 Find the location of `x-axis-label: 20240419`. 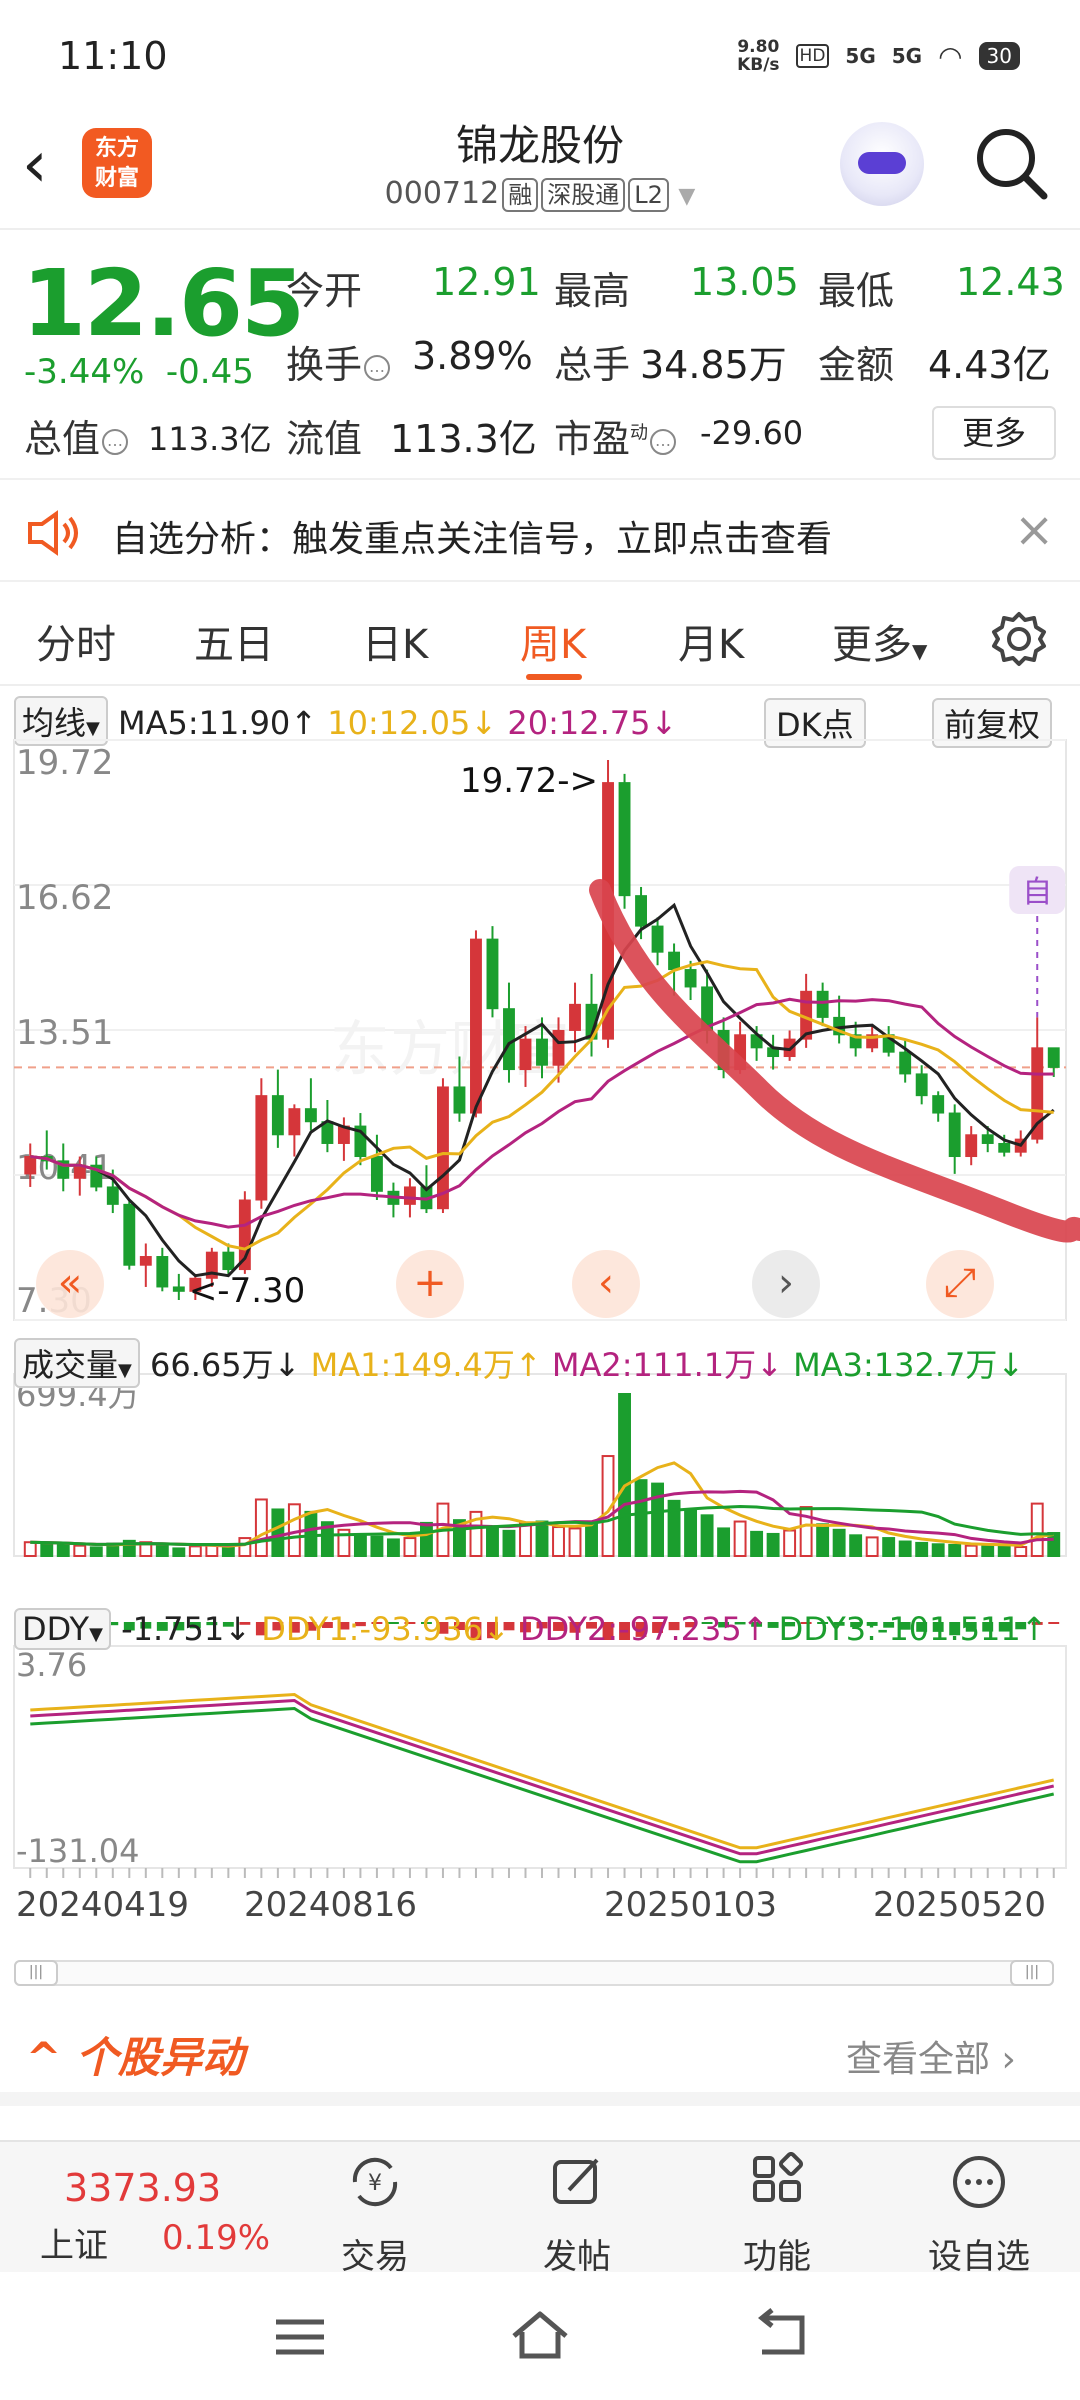

x-axis-label: 20240419 is located at coordinates (102, 1905).